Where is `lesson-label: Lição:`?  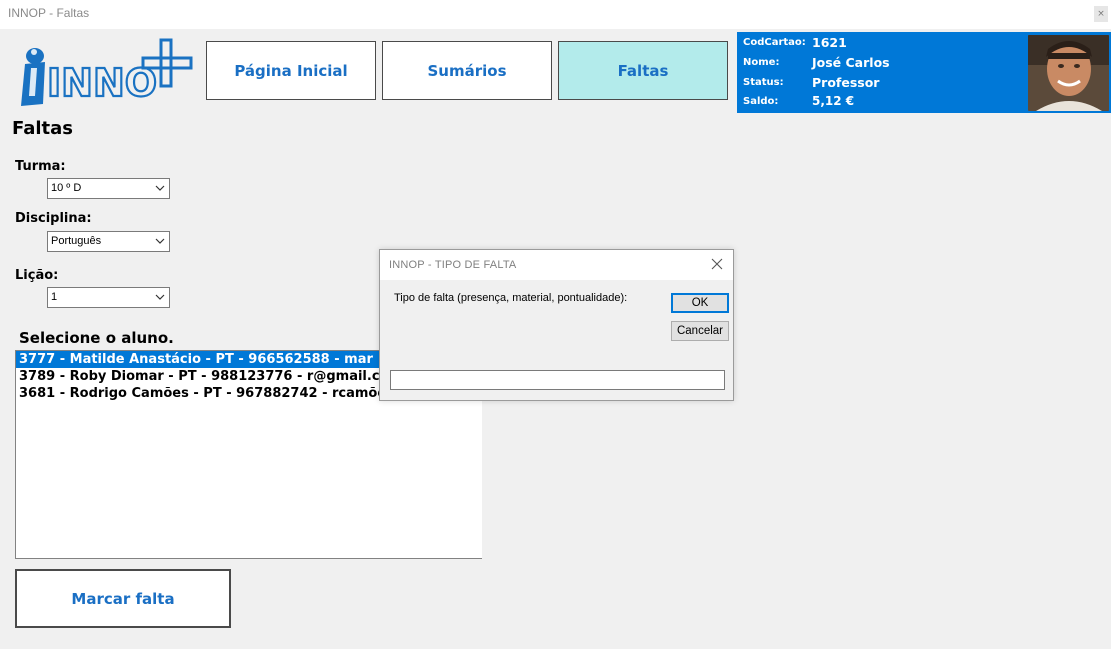
lesson-label: Lição: is located at coordinates (37, 275).